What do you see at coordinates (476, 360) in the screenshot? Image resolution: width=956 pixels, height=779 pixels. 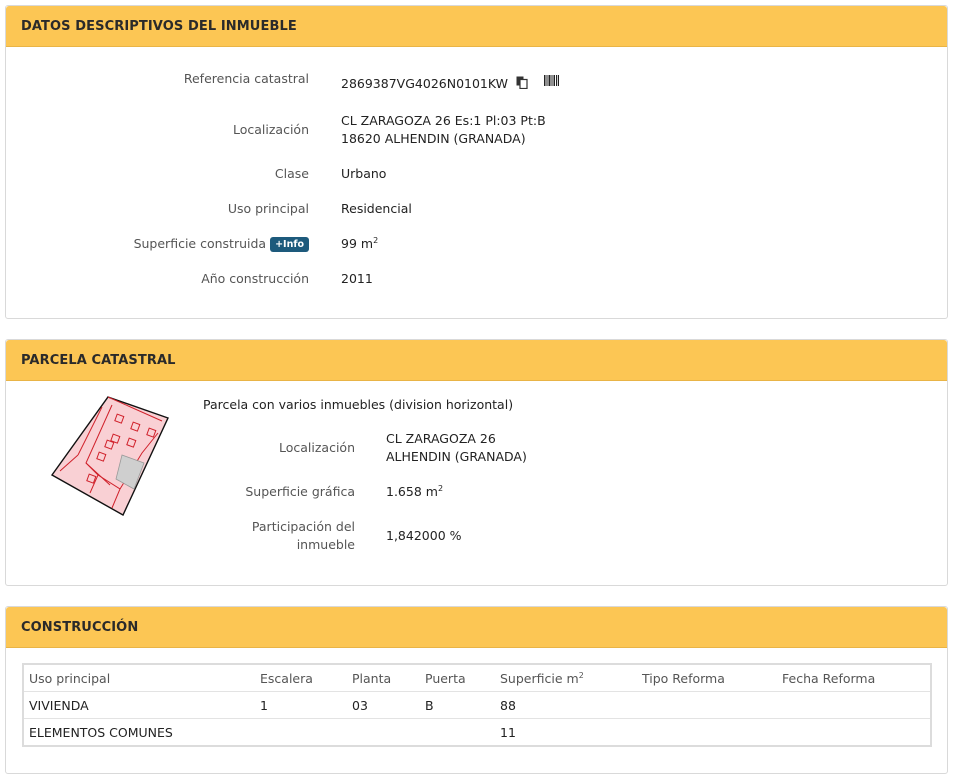 I see `parcela-catastral-title: PARCELA CATASTRAL` at bounding box center [476, 360].